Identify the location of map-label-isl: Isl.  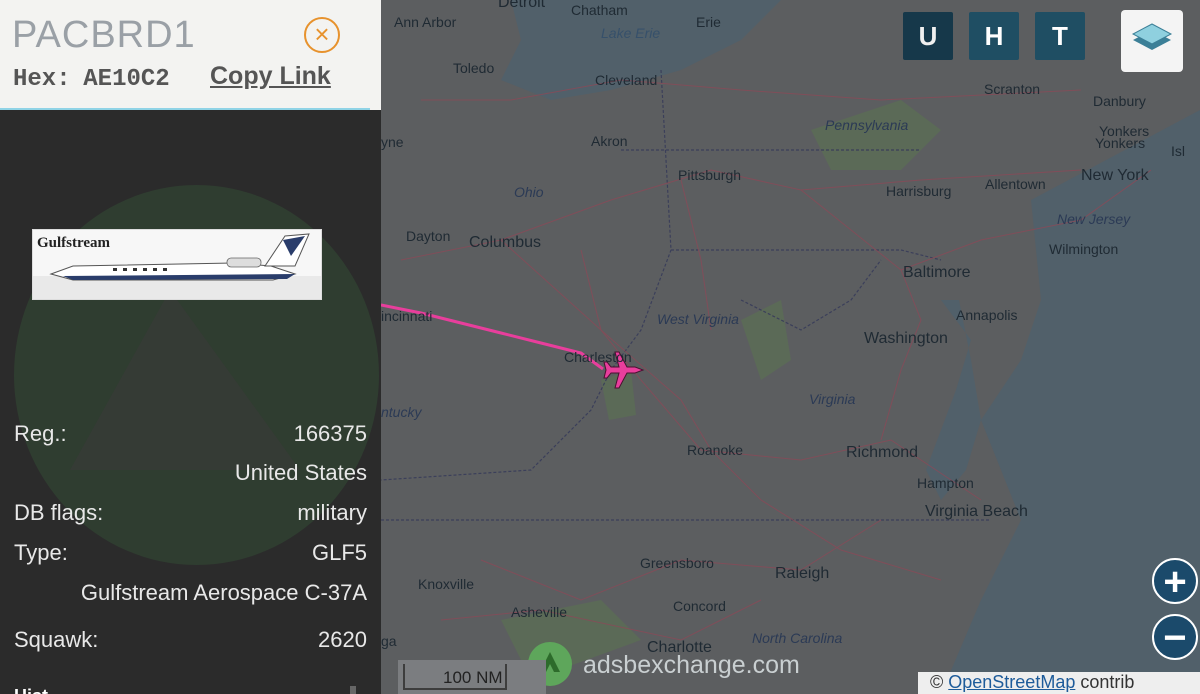
(1178, 151).